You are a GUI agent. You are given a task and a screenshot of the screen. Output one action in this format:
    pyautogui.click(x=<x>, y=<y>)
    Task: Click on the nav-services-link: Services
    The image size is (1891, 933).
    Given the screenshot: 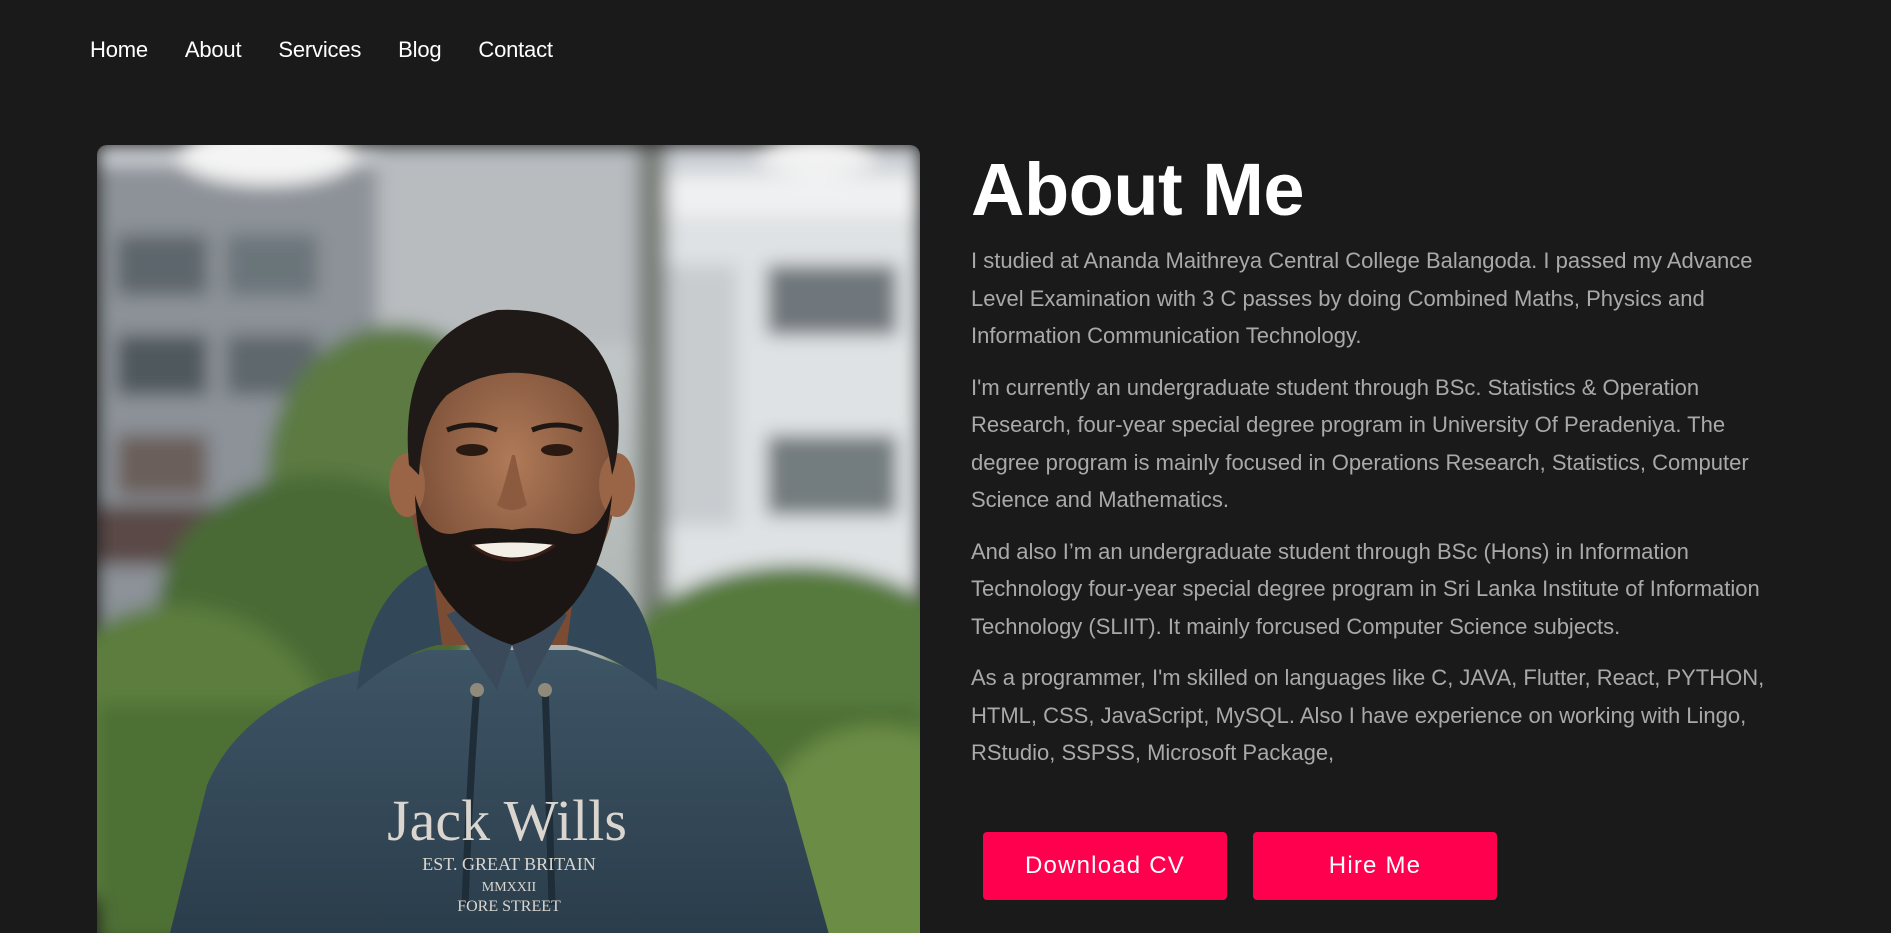 What is the action you would take?
    pyautogui.click(x=319, y=50)
    